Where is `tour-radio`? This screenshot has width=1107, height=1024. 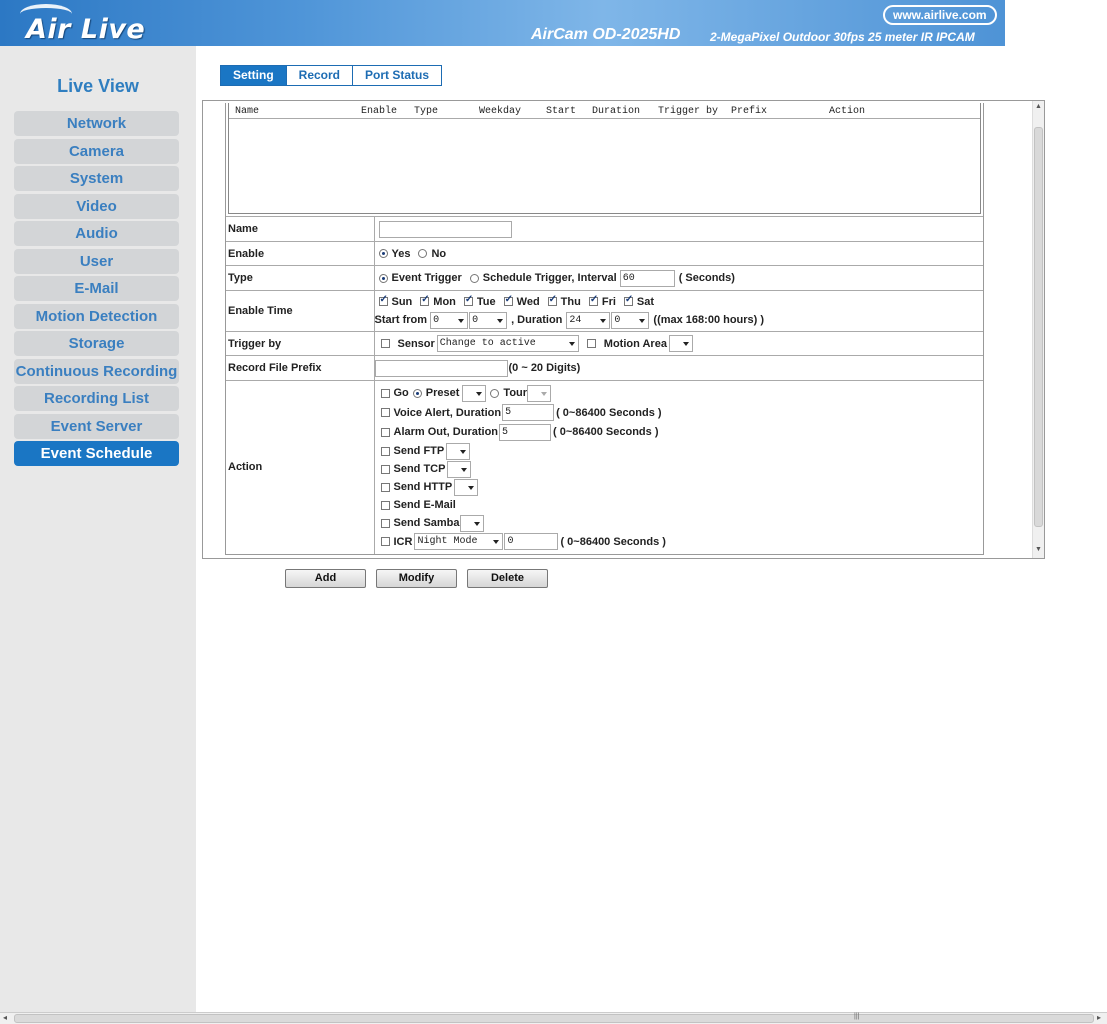
tour-radio is located at coordinates (495, 393).